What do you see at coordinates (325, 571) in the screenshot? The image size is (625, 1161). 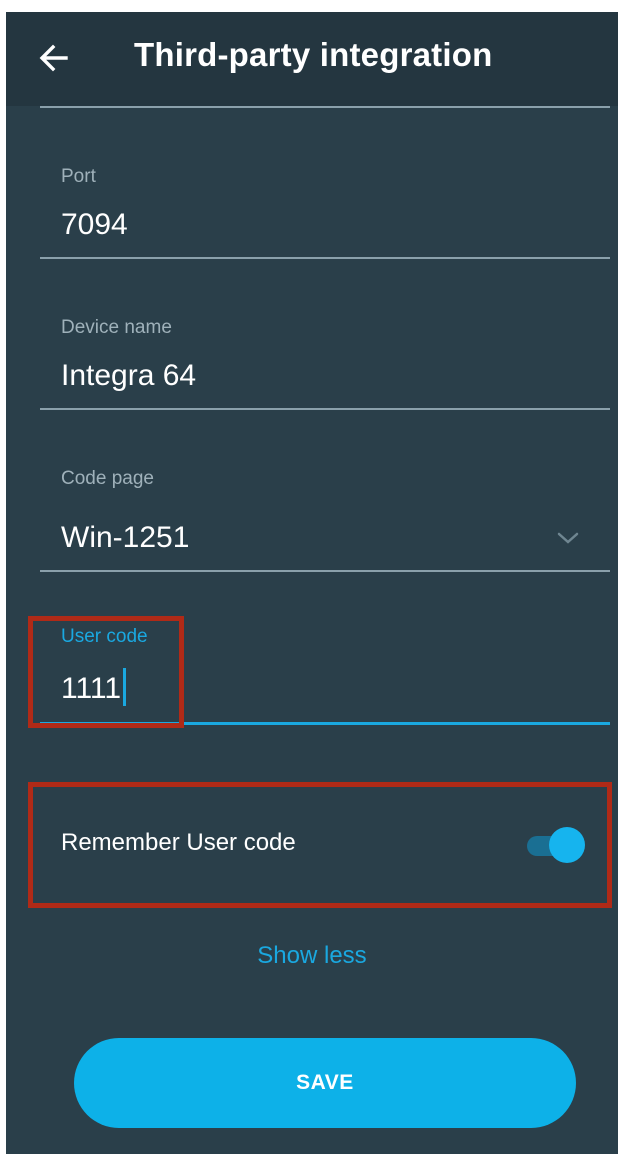 I see `code-page-underline` at bounding box center [325, 571].